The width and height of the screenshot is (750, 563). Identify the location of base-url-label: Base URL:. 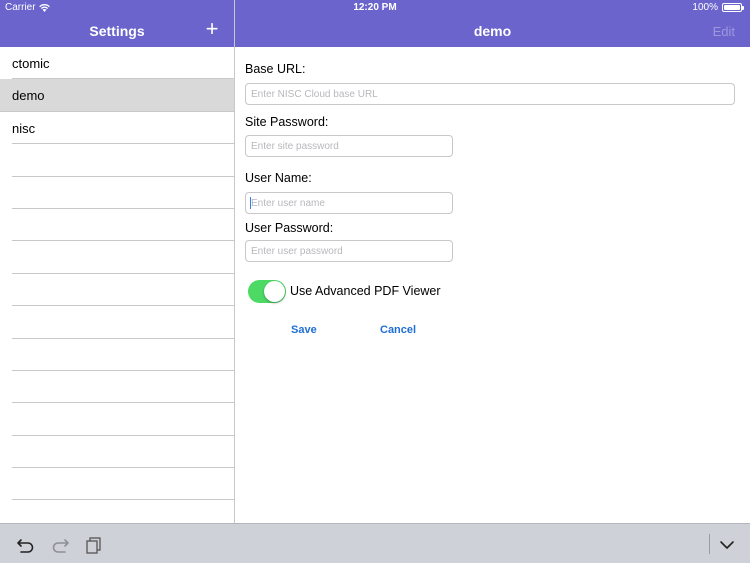
(275, 69).